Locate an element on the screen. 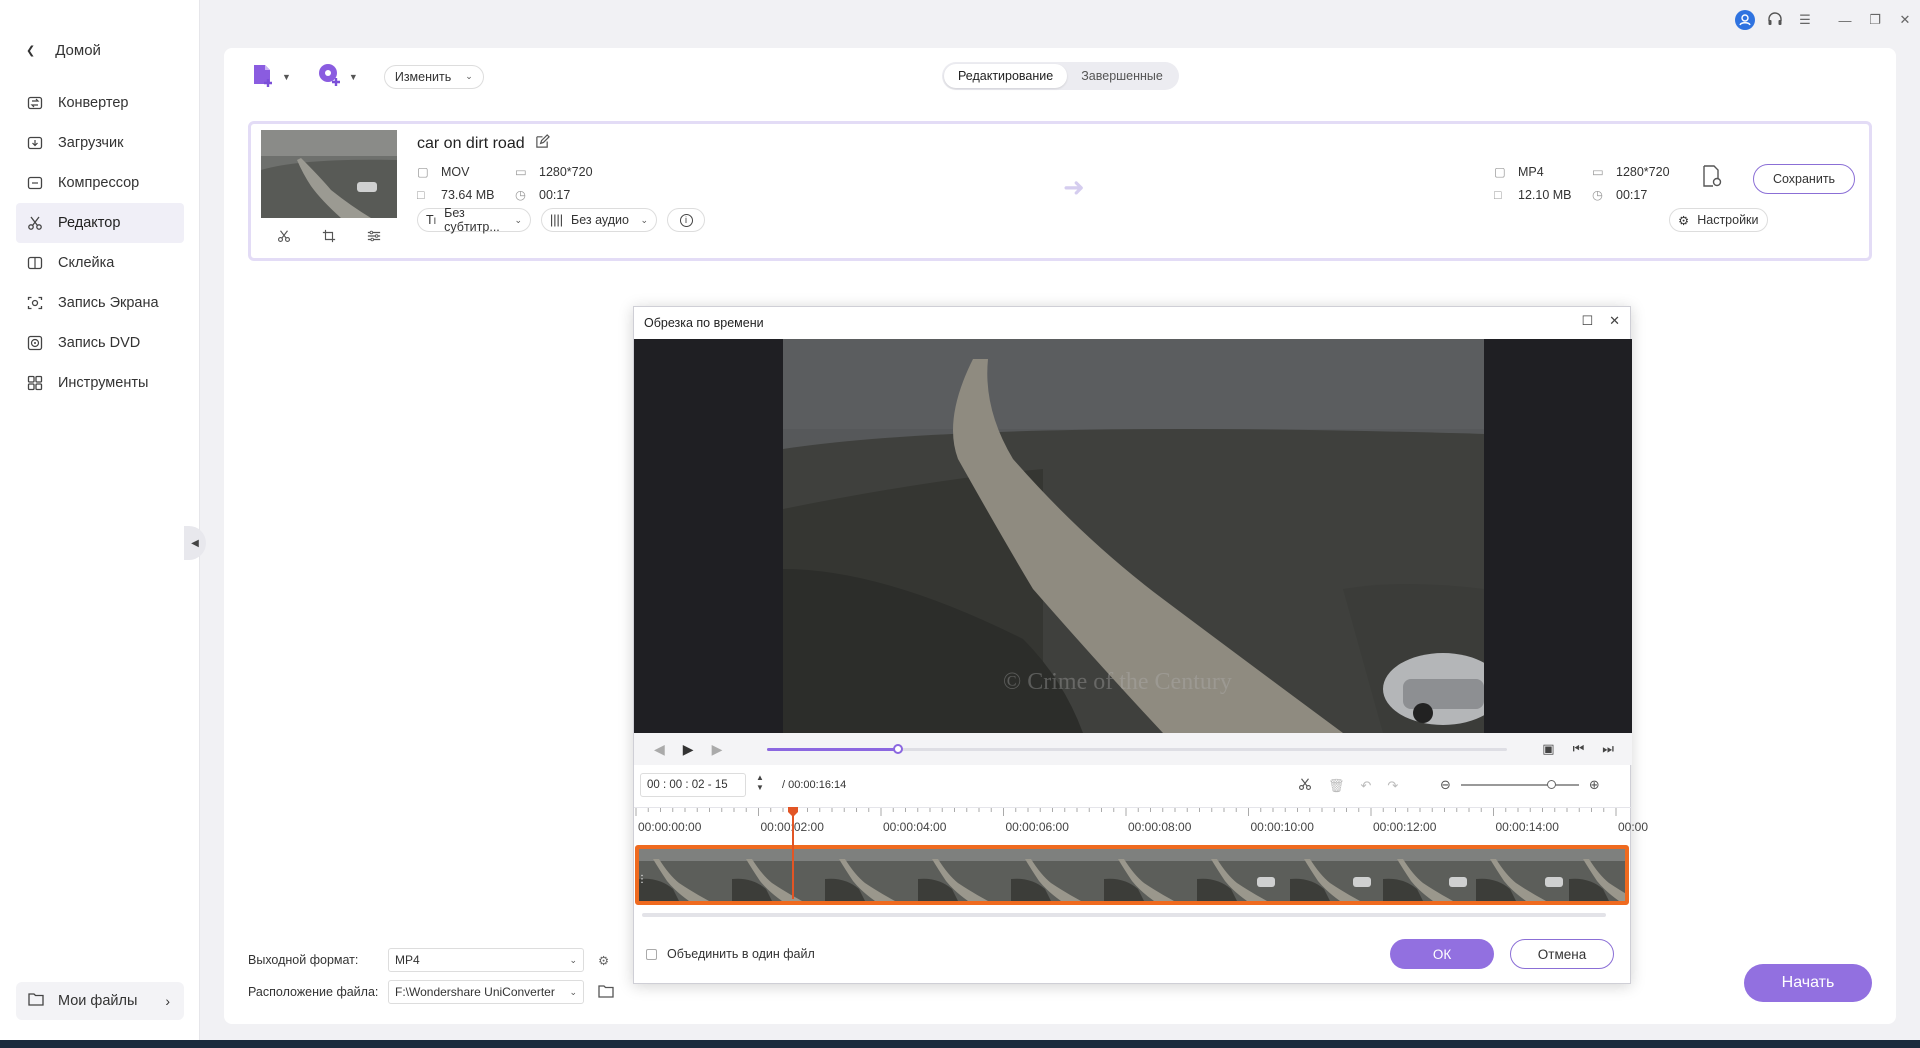 The image size is (1920, 1048). video-frame: © Crime of the Century is located at coordinates (1133, 536).